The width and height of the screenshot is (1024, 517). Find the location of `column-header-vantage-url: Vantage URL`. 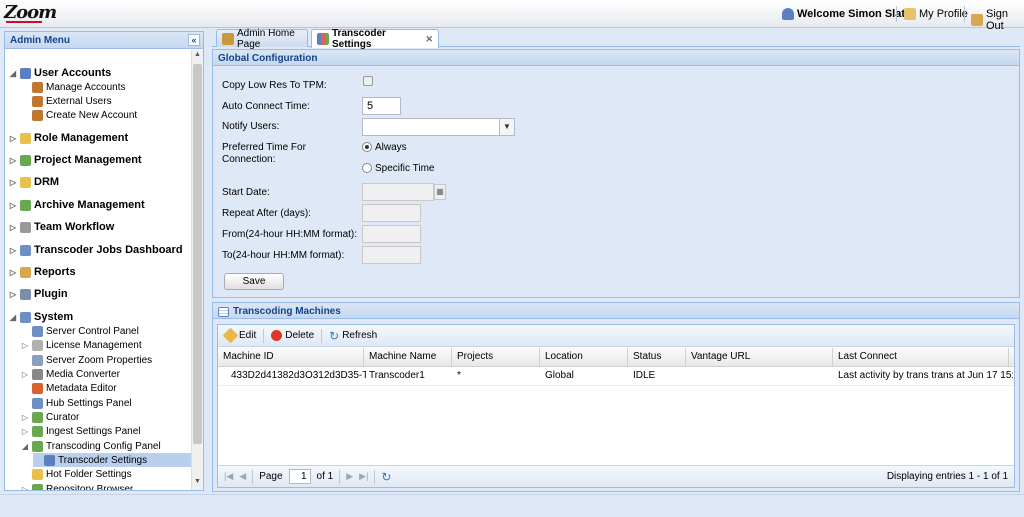

column-header-vantage-url: Vantage URL is located at coordinates (759, 357).